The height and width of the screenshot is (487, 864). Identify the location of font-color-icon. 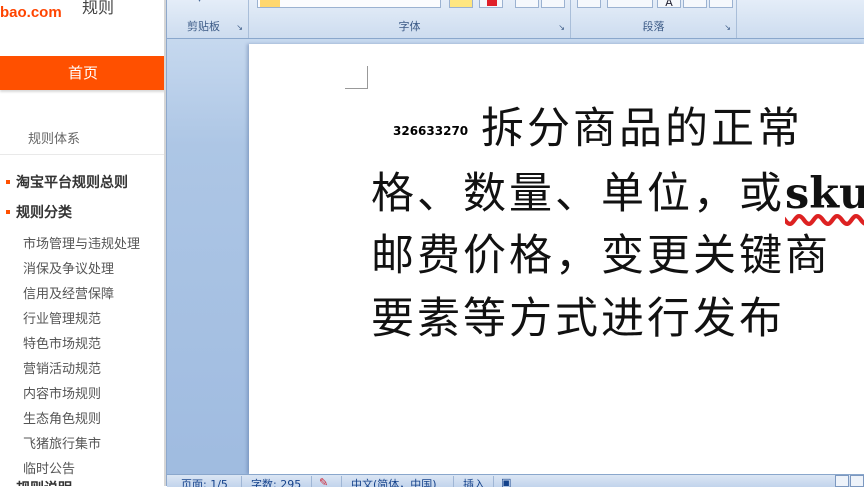
(491, 4).